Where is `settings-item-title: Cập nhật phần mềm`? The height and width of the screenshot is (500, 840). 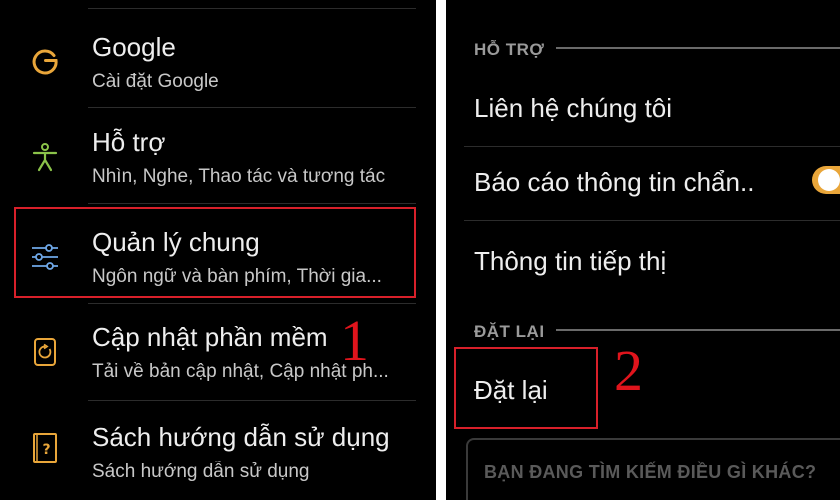
settings-item-title: Cập nhật phần mềm is located at coordinates (210, 337).